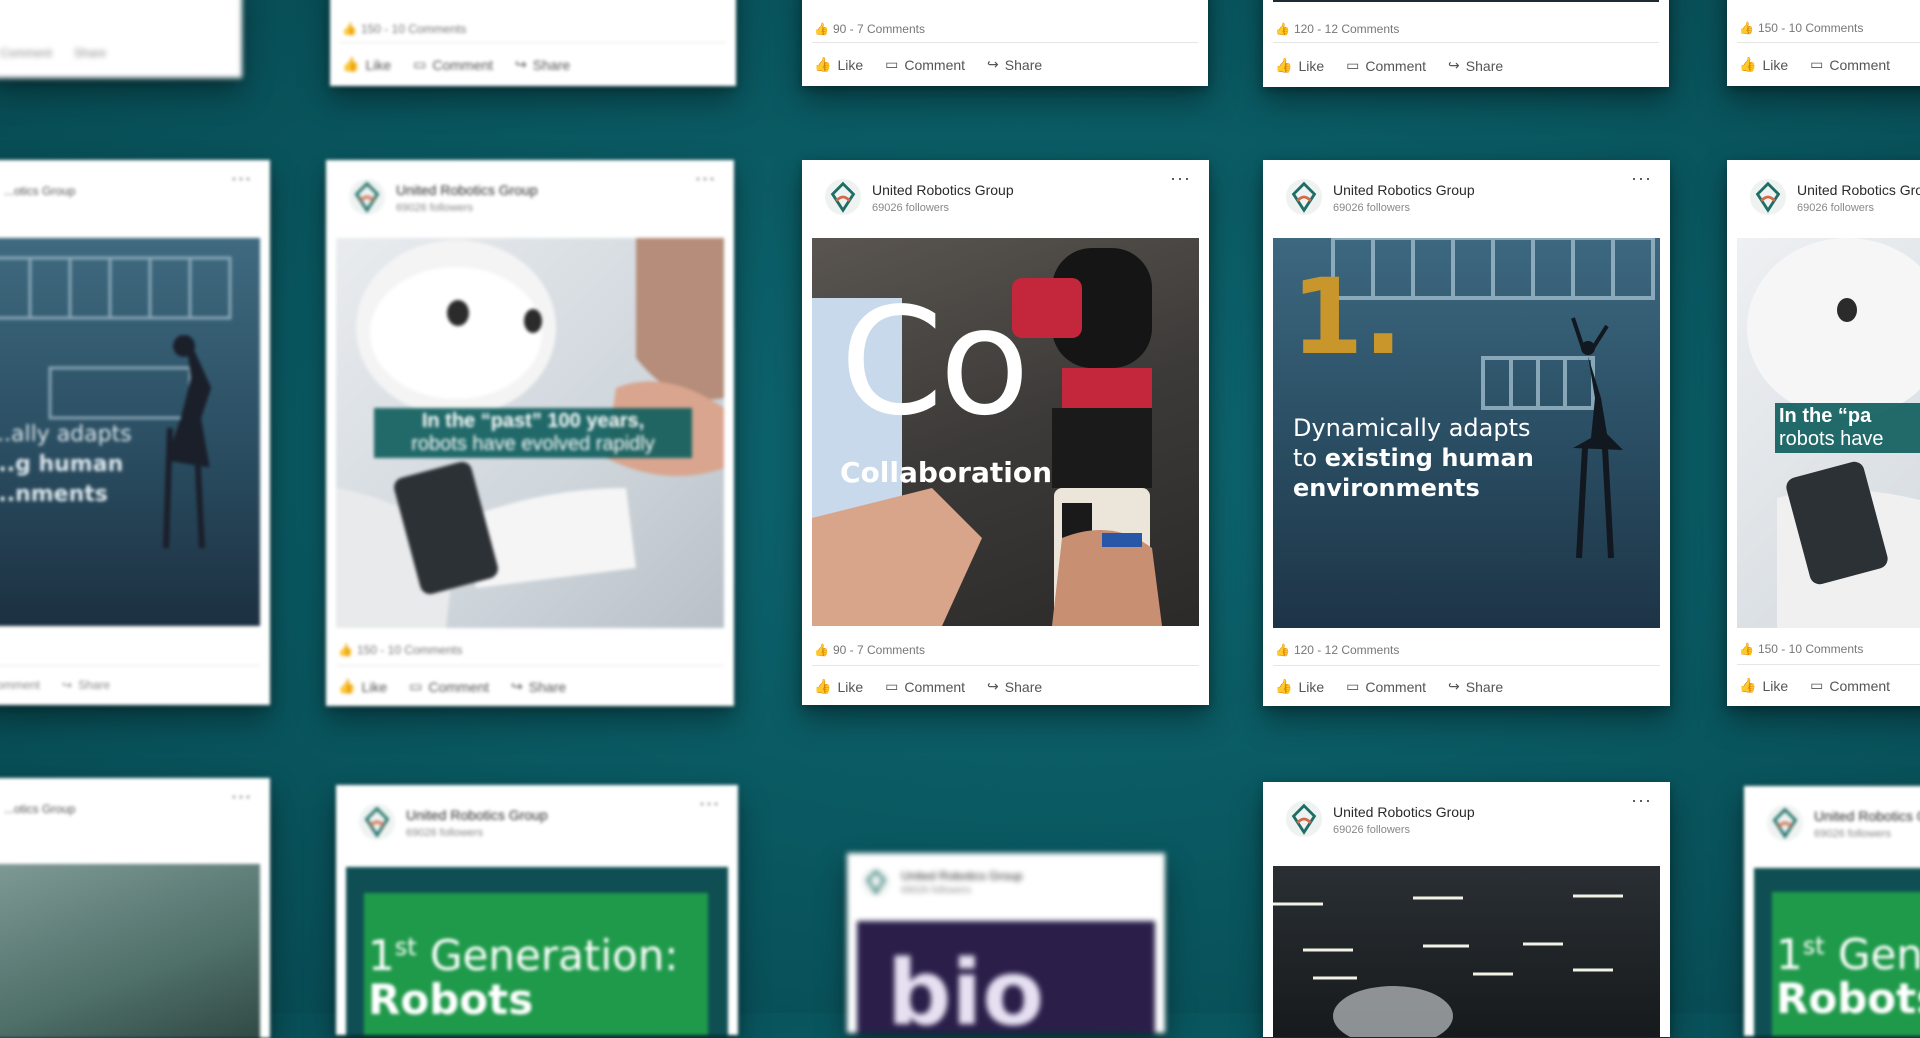 This screenshot has width=1920, height=1038. I want to click on post-stats: 👍 90 - 7 Comments, so click(869, 650).